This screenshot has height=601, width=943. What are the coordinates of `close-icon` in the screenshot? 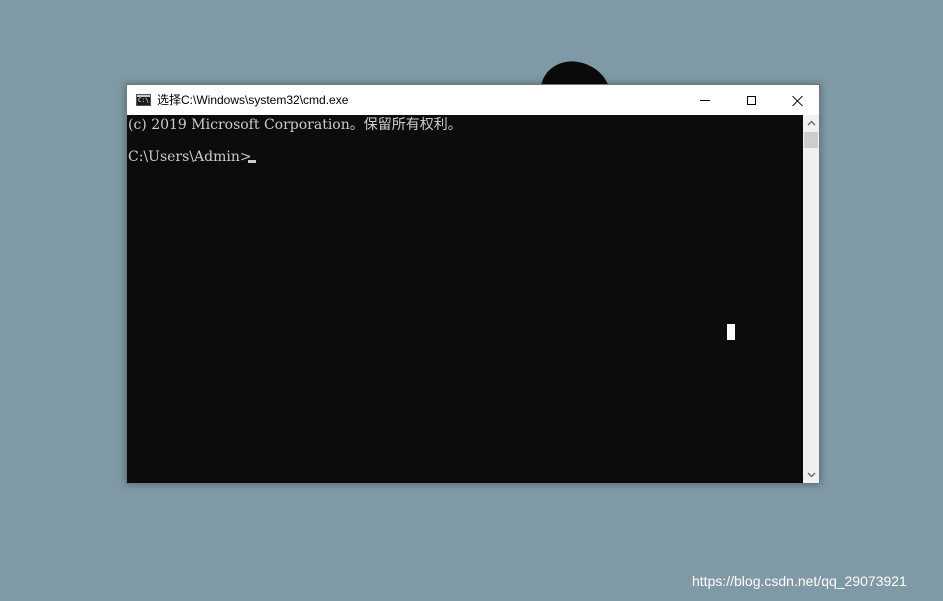 It's located at (797, 100).